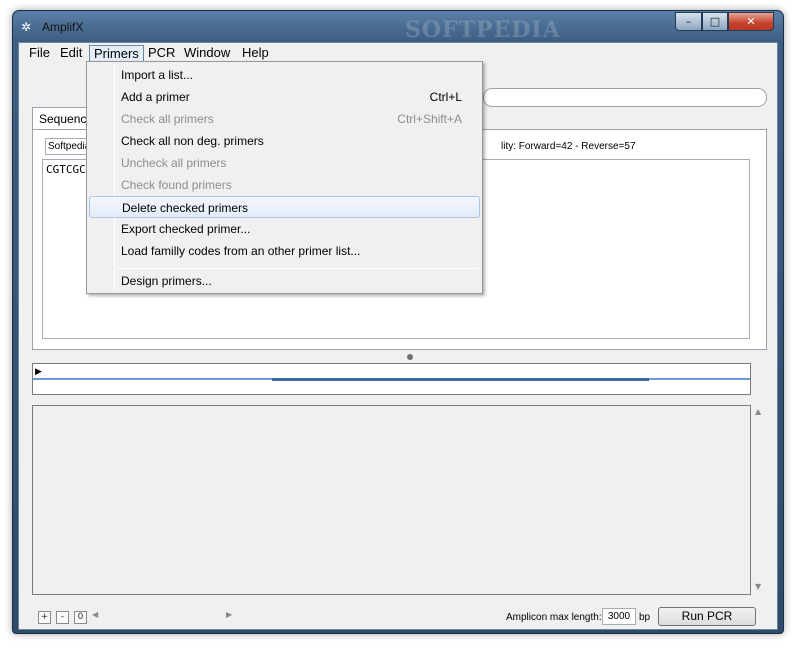 The width and height of the screenshot is (804, 654). I want to click on menu-item-check-found-primers: Check found primers, so click(284, 185).